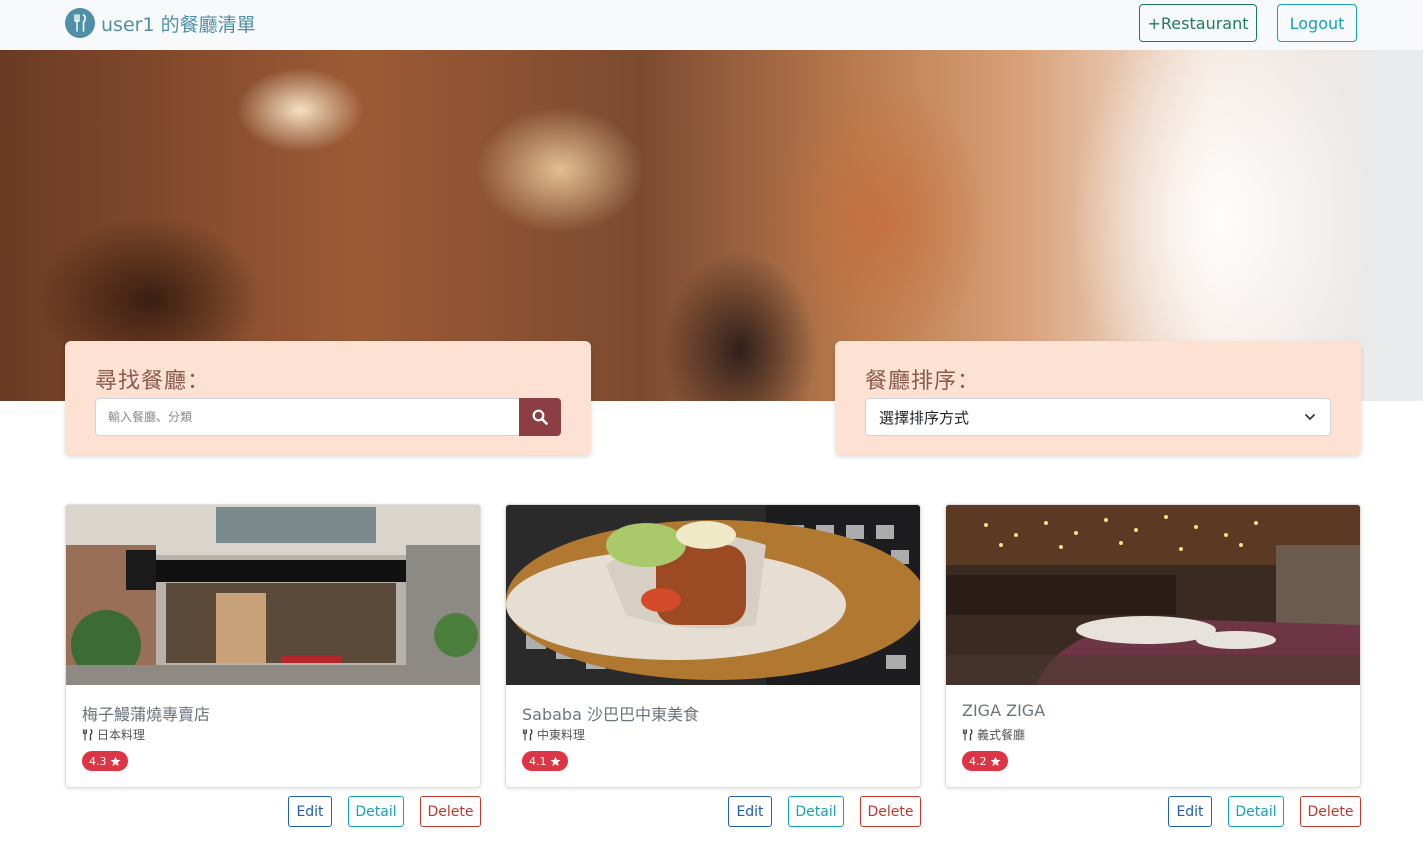  I want to click on restaurant-category: 日本料理, so click(113, 734).